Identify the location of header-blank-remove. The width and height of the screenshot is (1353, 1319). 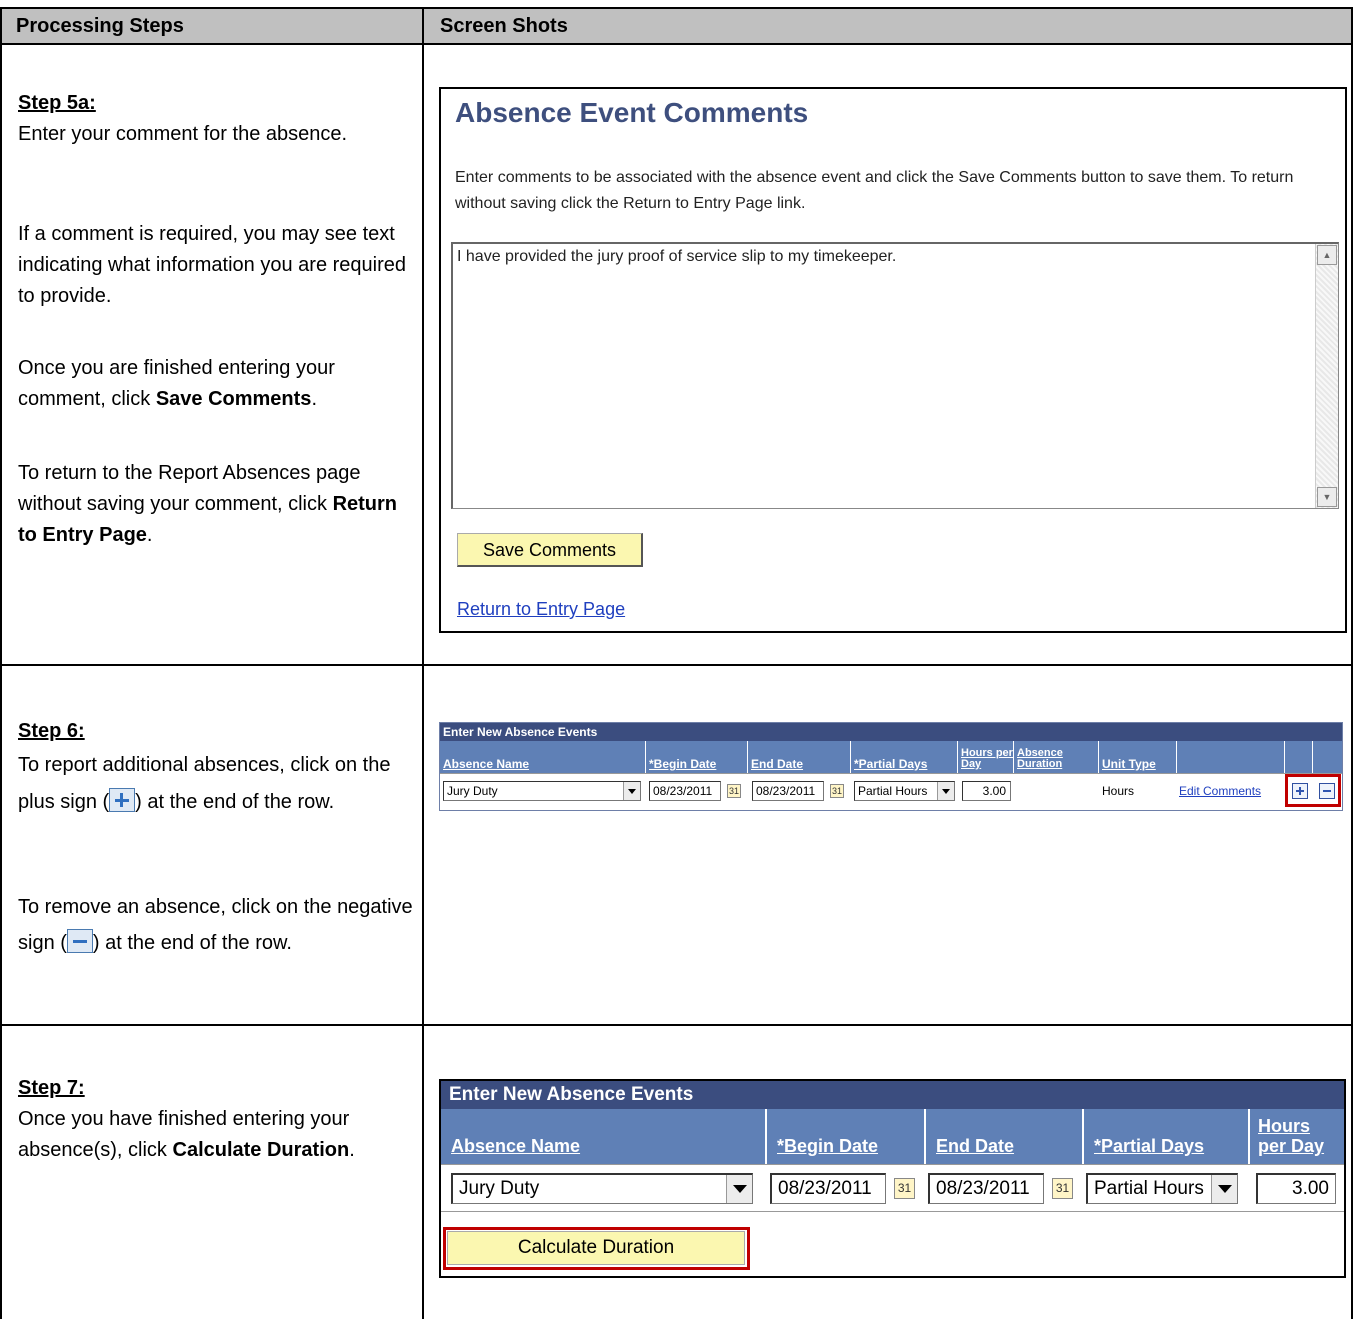
(1327, 757).